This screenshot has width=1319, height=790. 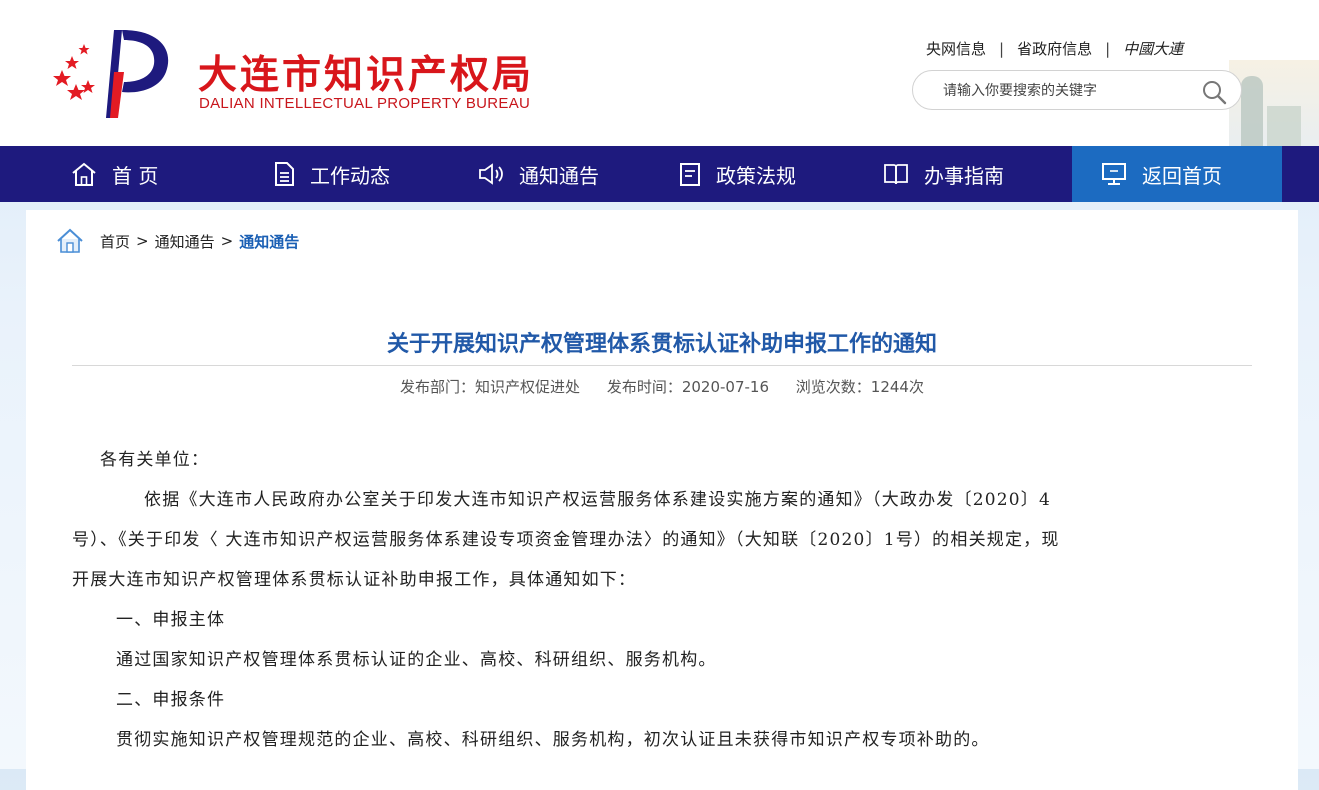 What do you see at coordinates (366, 75) in the screenshot?
I see `site-name-cn: 大连市知识产权局` at bounding box center [366, 75].